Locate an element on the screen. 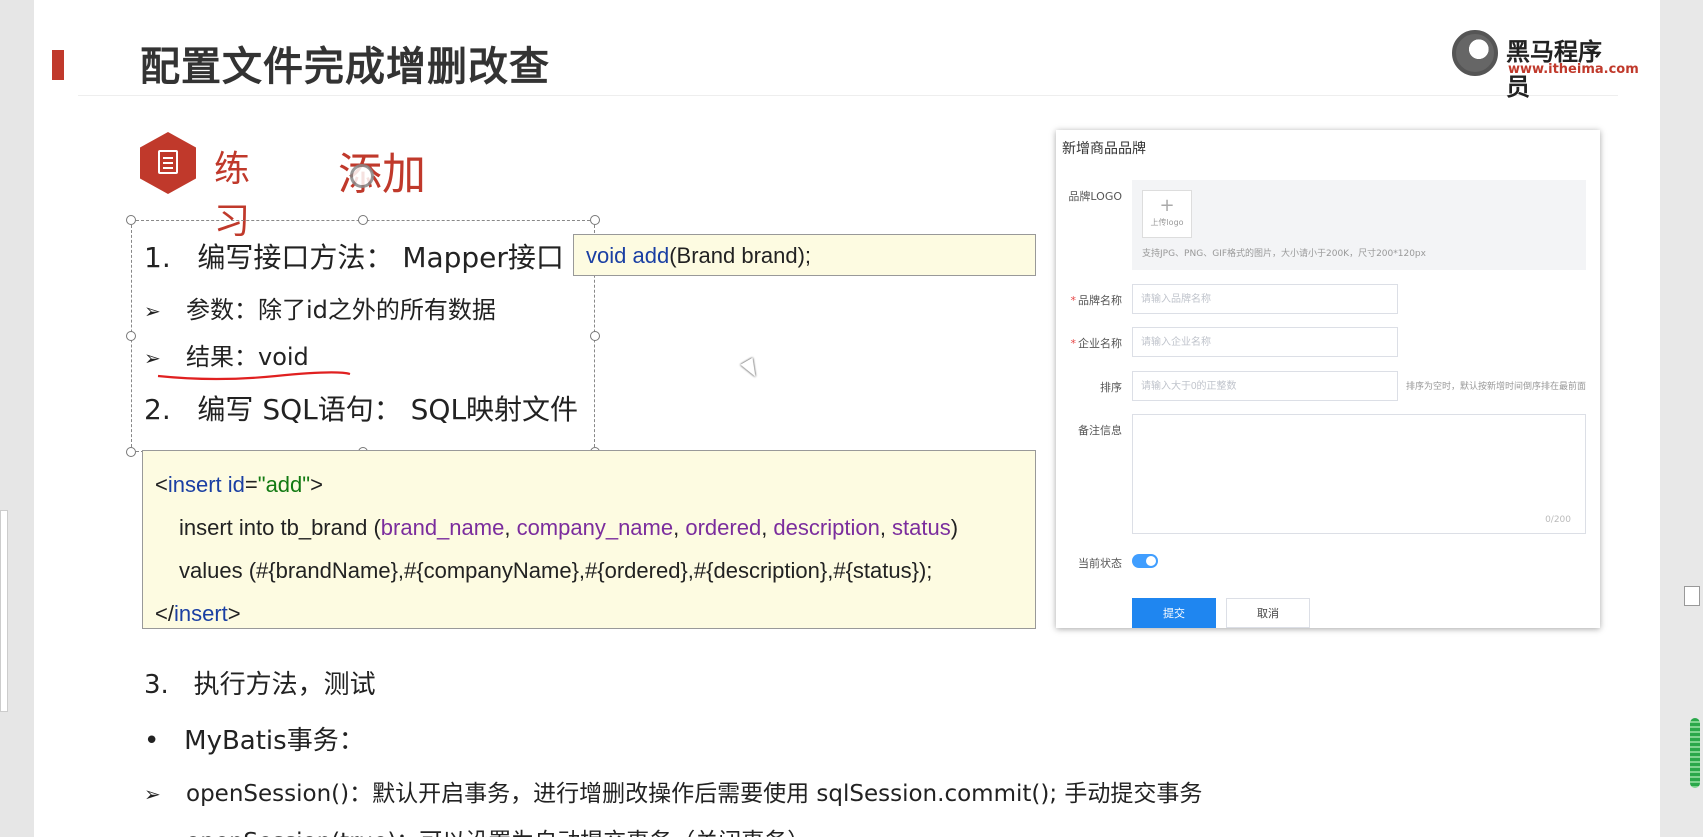 The image size is (1703, 837). step-2-text: 编写 SQL语句： SQL映射文件 is located at coordinates (388, 409).